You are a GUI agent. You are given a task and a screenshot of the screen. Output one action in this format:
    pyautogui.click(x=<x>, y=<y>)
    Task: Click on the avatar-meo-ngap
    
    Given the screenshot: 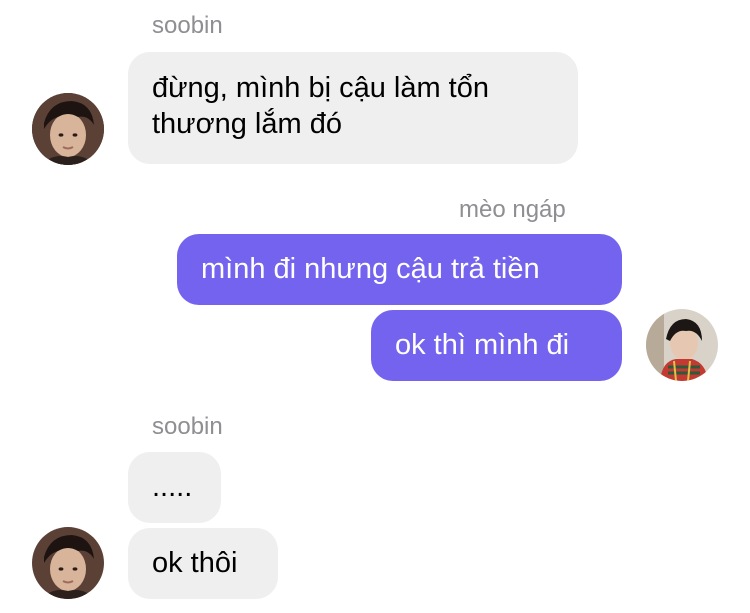 What is the action you would take?
    pyautogui.click(x=682, y=345)
    